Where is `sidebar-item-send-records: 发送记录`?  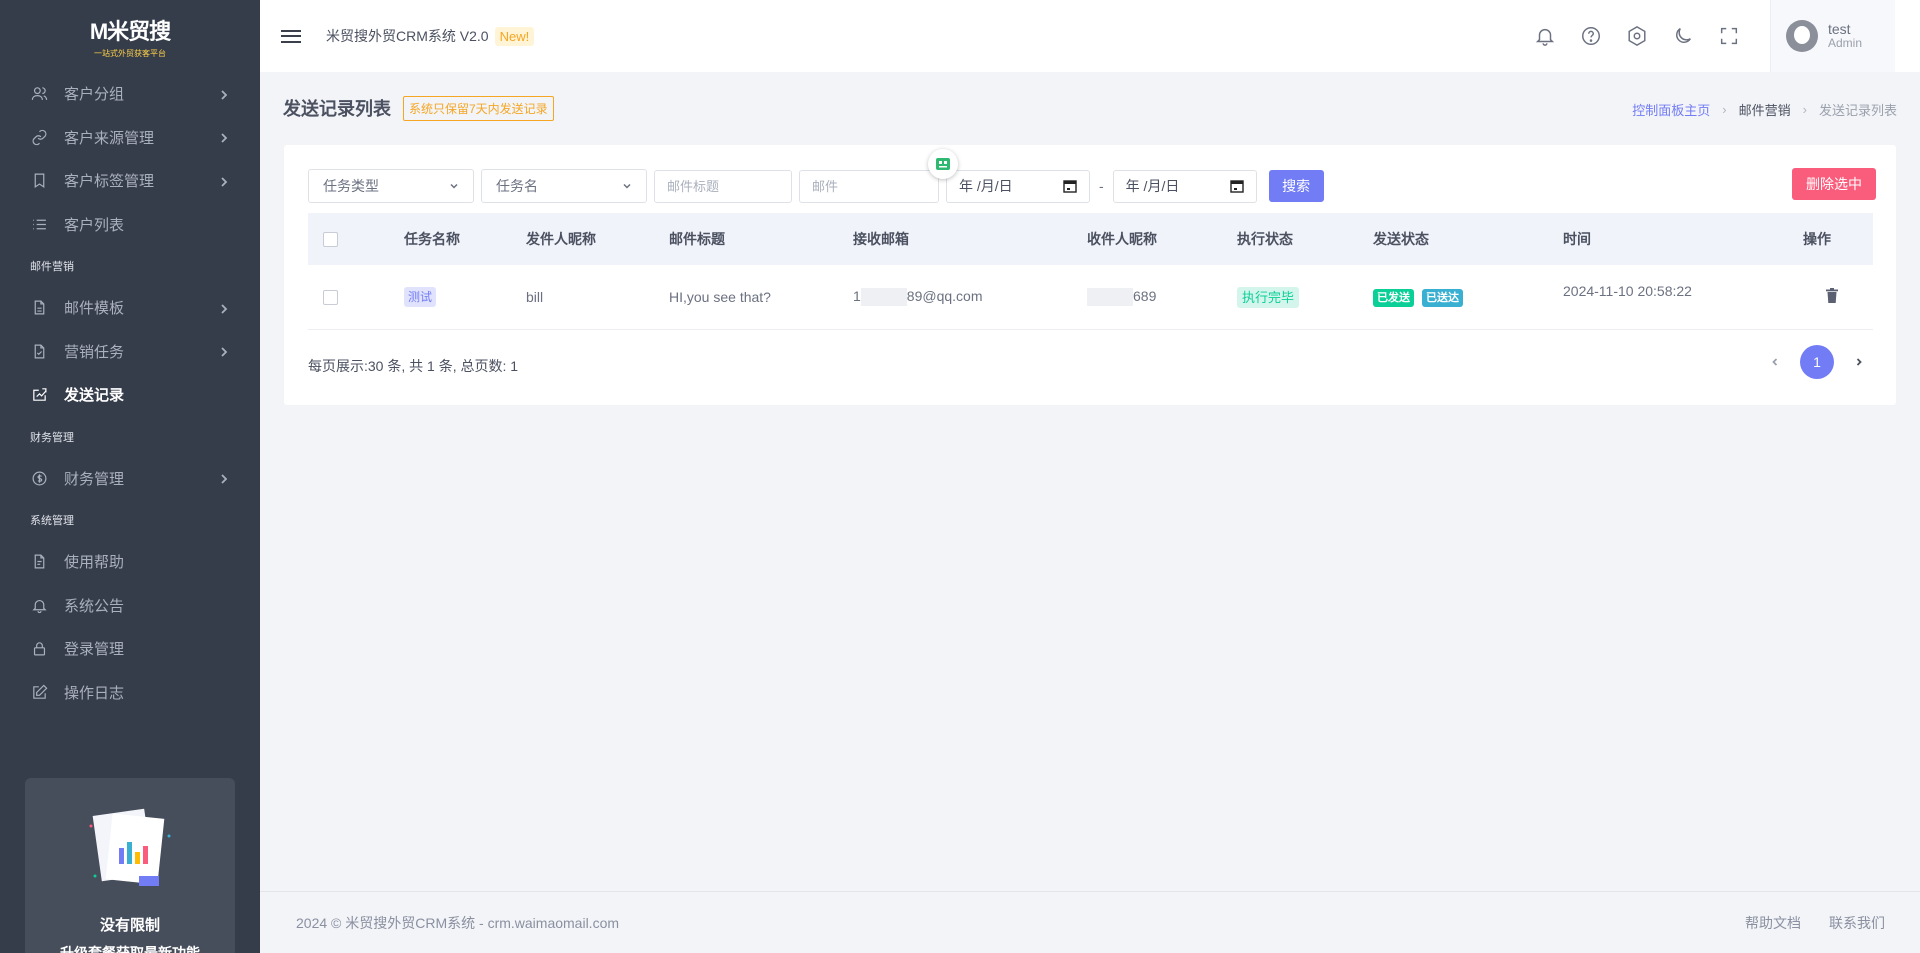 sidebar-item-send-records: 发送记录 is located at coordinates (130, 395).